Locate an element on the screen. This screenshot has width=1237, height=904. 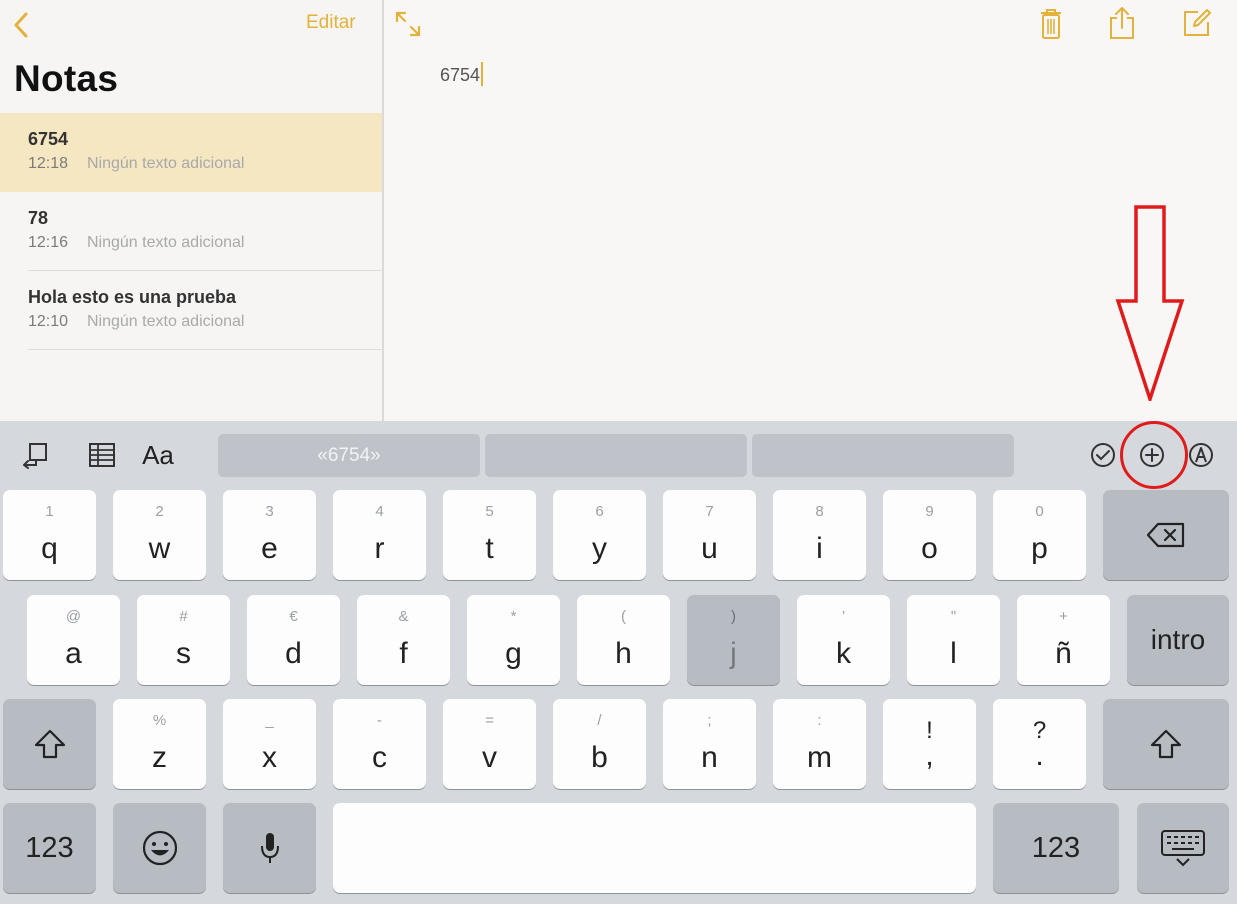
undo-redo-button is located at coordinates (35, 455).